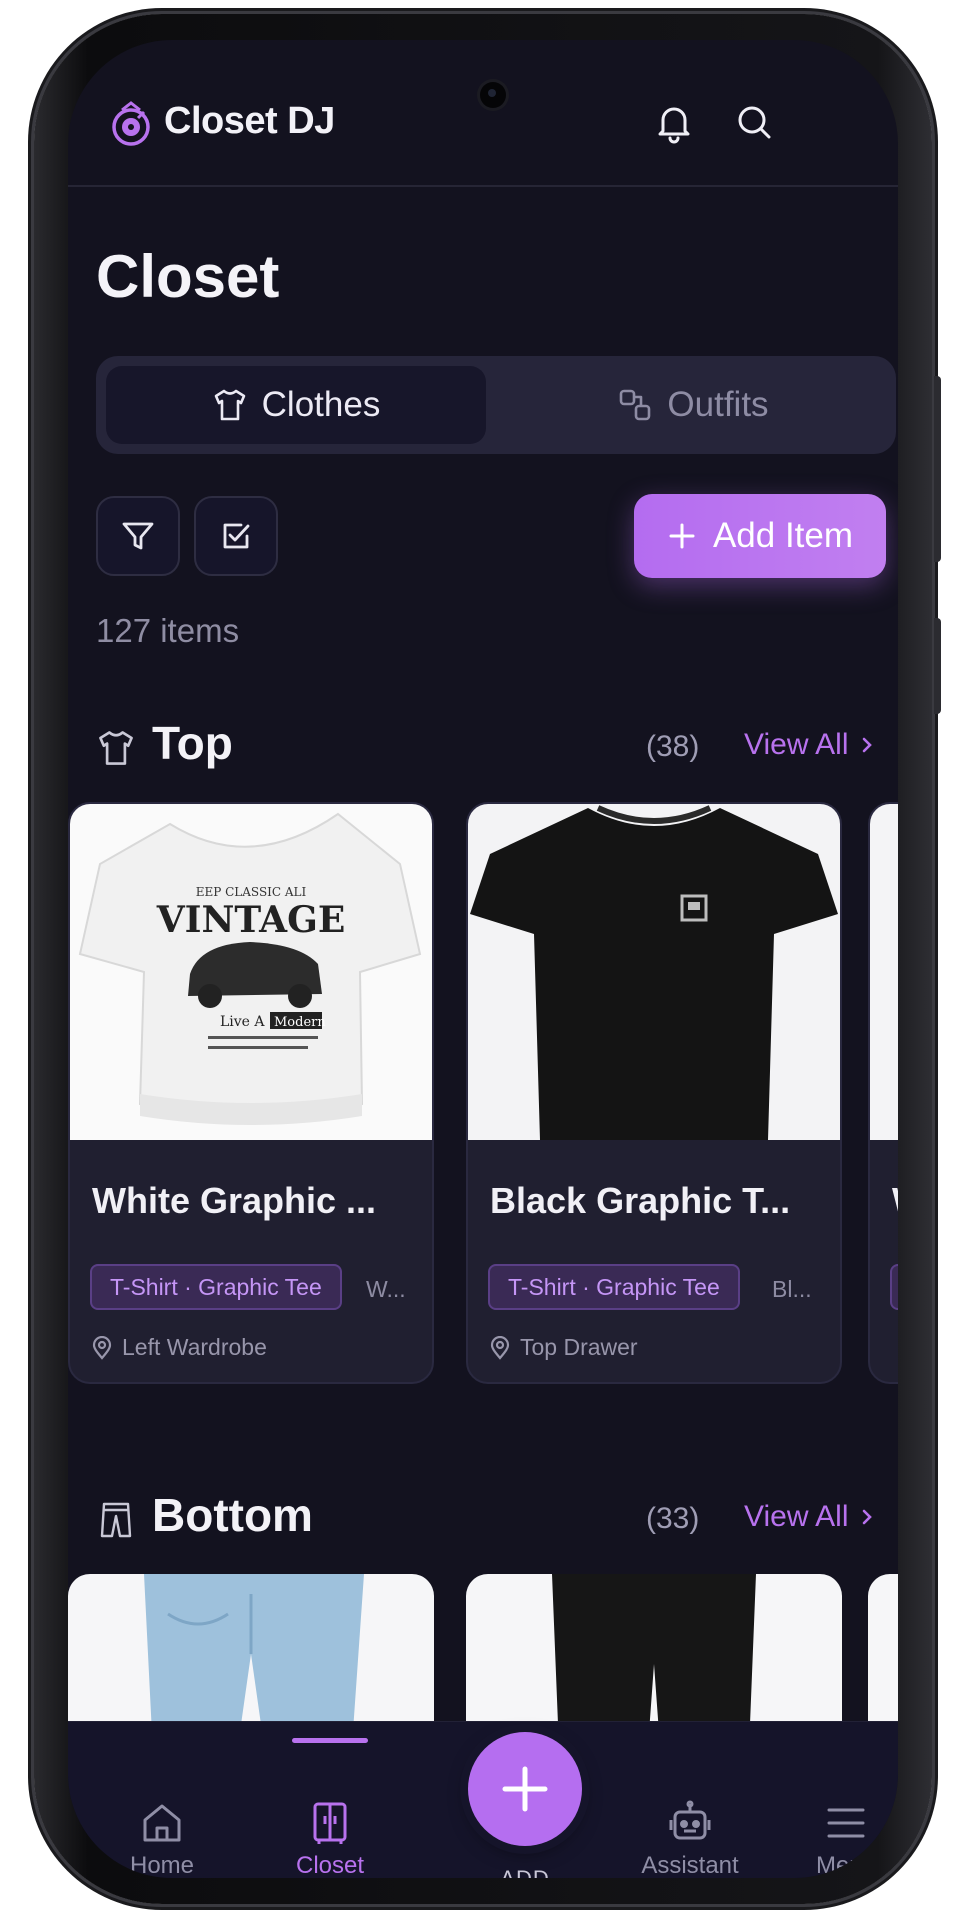 Image resolution: width=964 pixels, height=1920 pixels. I want to click on filter-icon, so click(138, 536).